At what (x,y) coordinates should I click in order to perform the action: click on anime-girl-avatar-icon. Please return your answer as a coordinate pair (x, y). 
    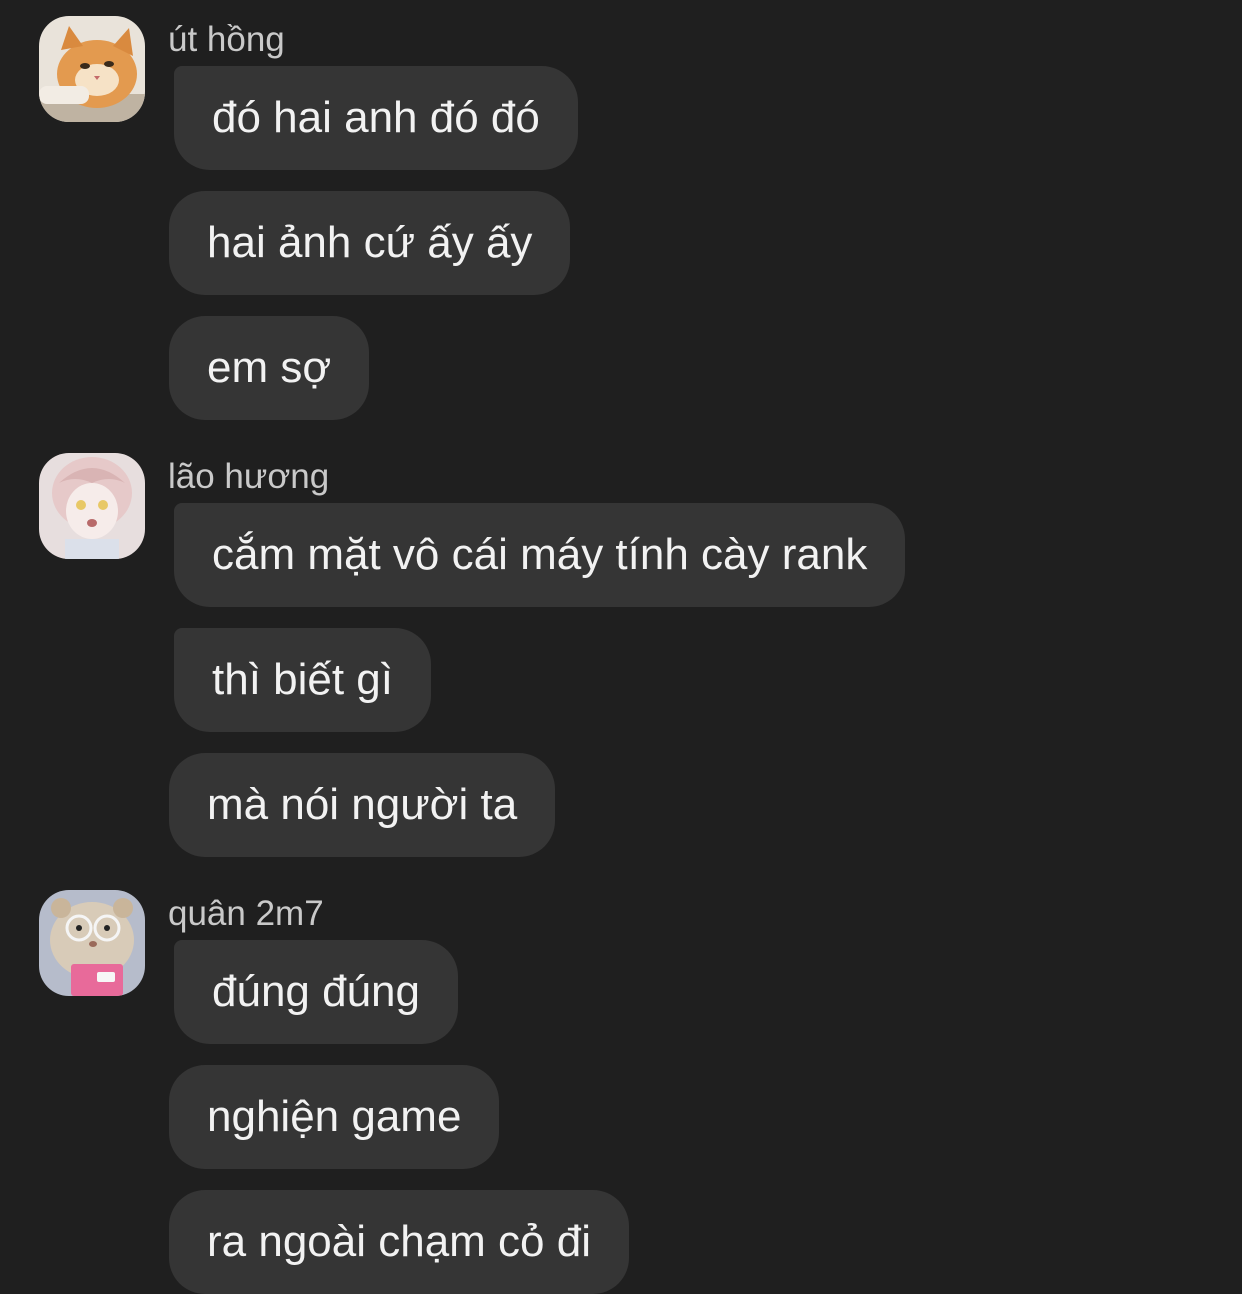
    Looking at the image, I should click on (92, 506).